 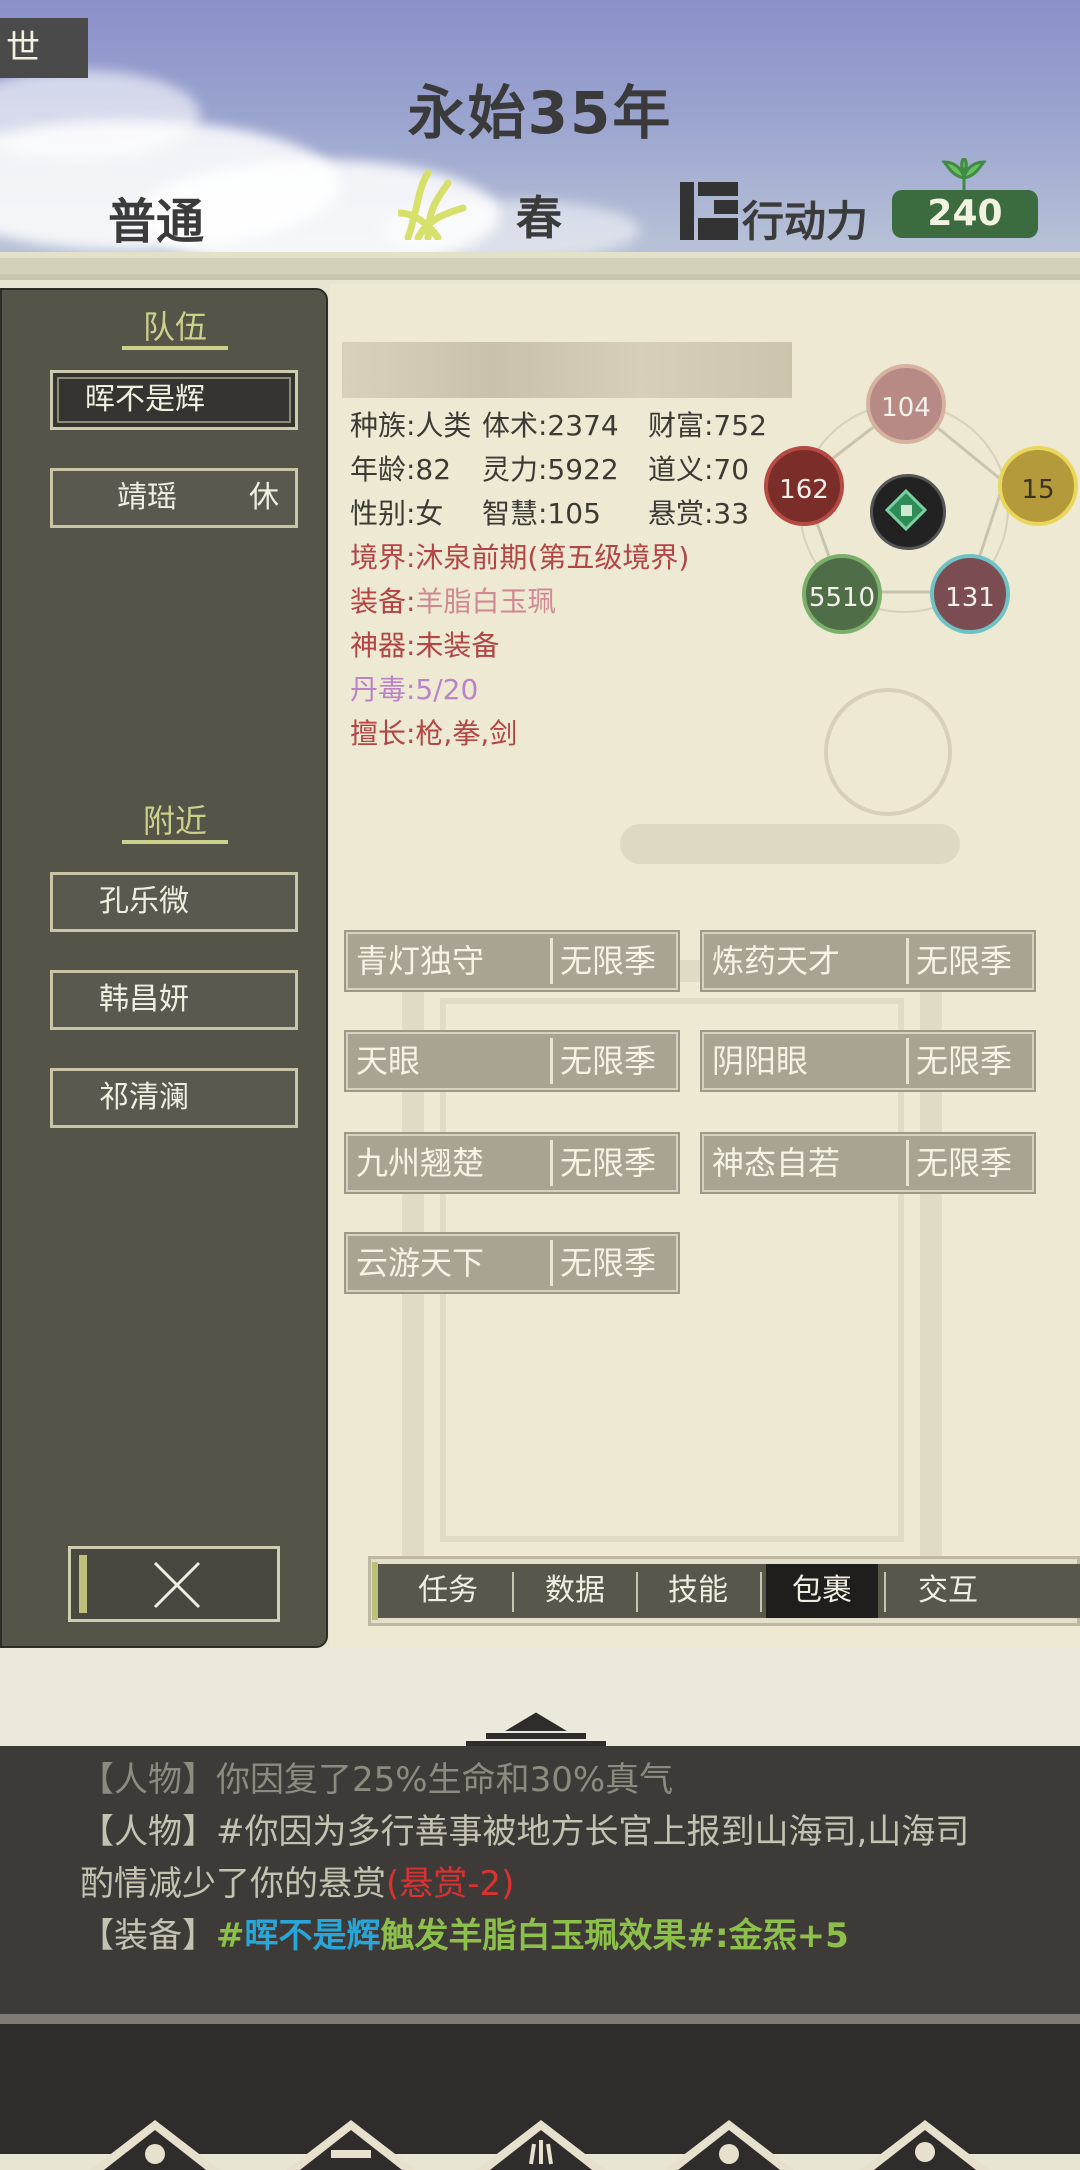 What do you see at coordinates (420, 1163) in the screenshot?
I see `trait-name: 九州翘楚` at bounding box center [420, 1163].